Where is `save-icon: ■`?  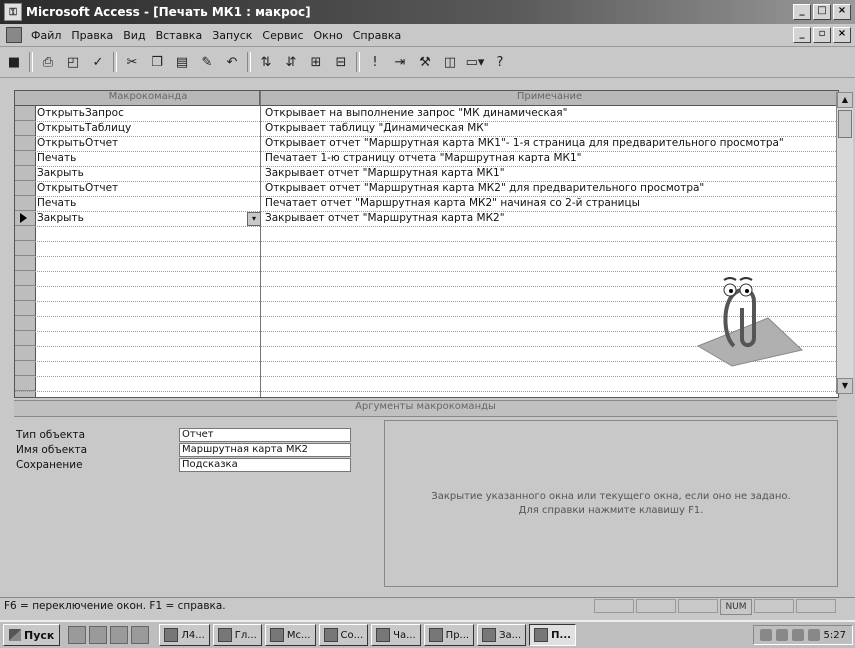
save-icon: ■ is located at coordinates (14, 62).